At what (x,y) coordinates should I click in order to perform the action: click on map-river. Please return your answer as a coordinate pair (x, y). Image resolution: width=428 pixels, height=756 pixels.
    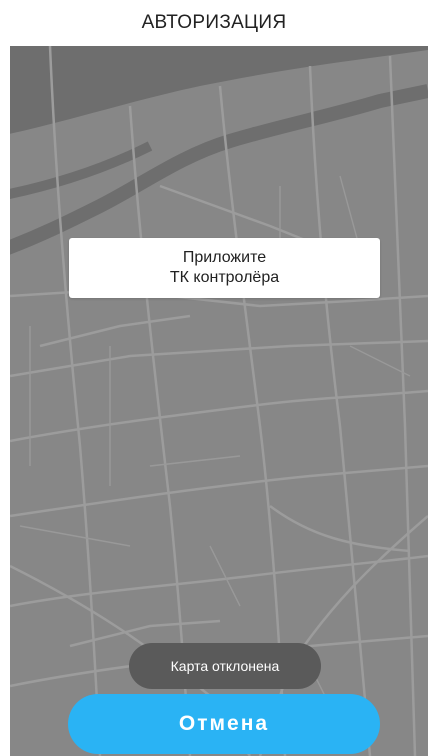
    Looking at the image, I should click on (219, 90).